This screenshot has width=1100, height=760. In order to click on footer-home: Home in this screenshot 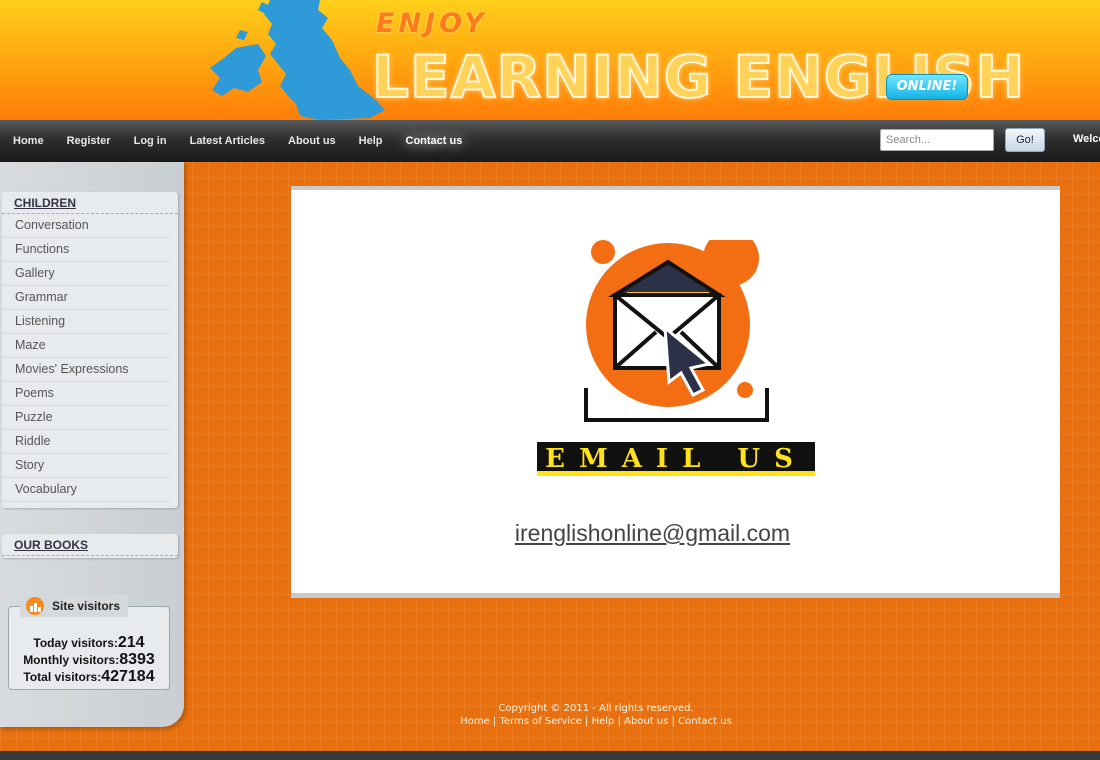, I will do `click(475, 721)`.